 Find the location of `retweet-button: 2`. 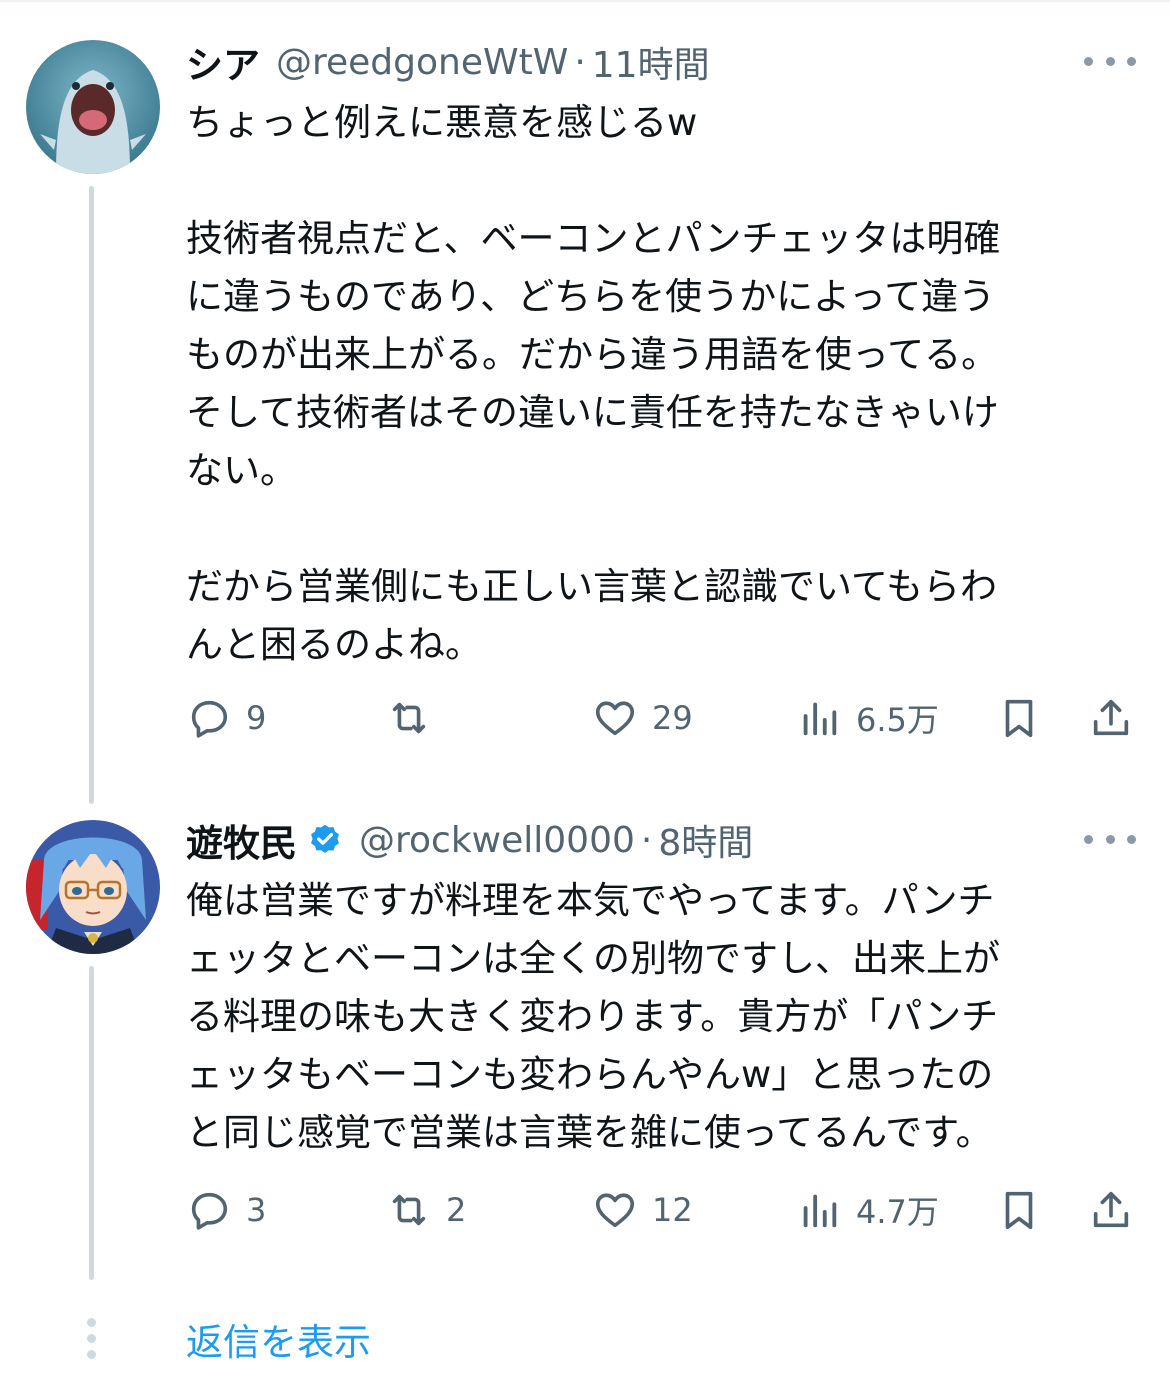

retweet-button: 2 is located at coordinates (426, 1210).